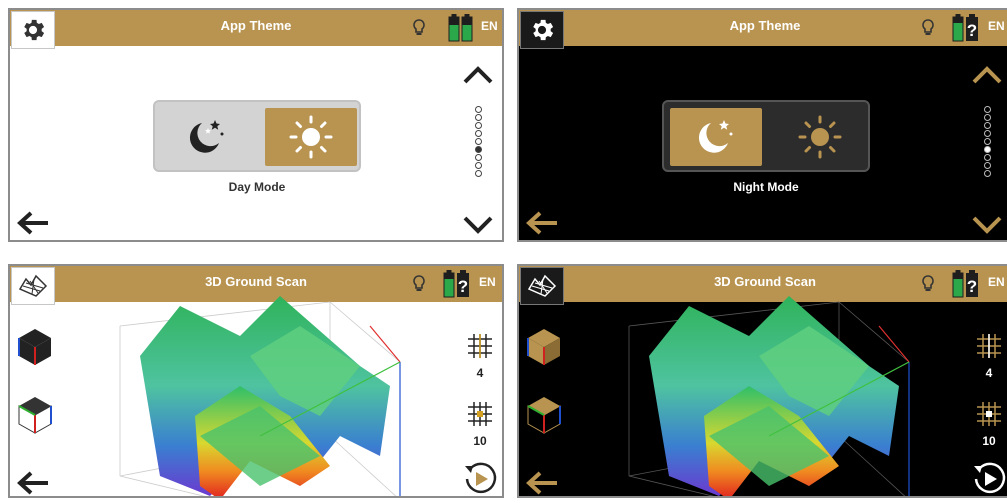  I want to click on mode-label: Night Mode, so click(766, 187).